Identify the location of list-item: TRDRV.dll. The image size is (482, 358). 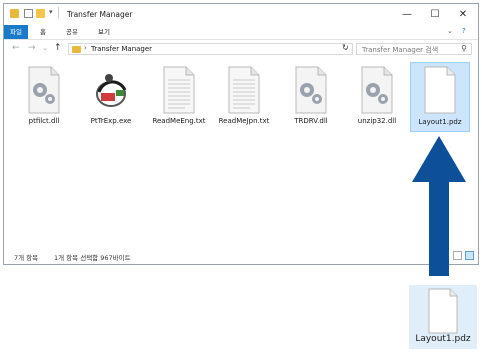
(311, 97).